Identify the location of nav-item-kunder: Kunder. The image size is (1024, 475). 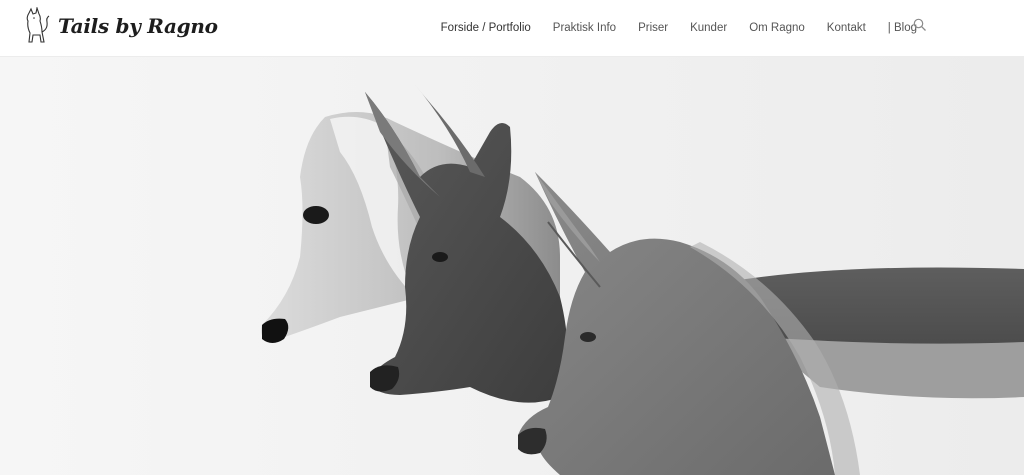
(708, 28).